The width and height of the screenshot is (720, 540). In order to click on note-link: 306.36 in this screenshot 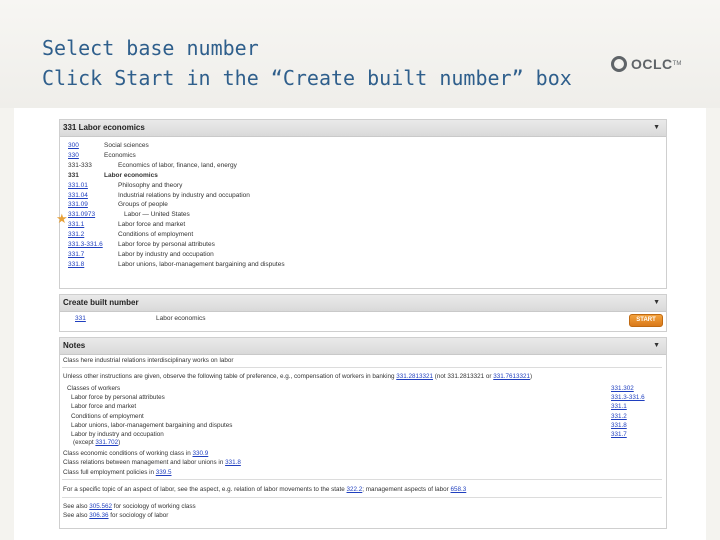, I will do `click(98, 515)`.